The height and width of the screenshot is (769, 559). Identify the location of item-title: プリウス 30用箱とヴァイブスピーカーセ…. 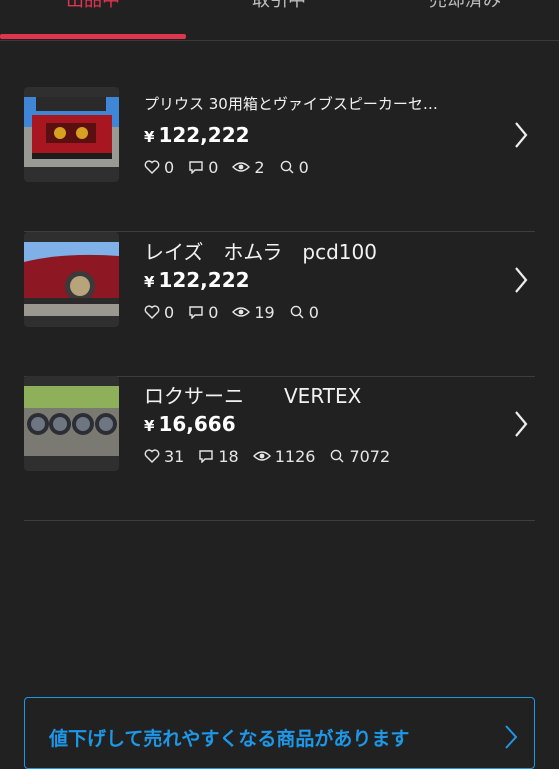
(291, 104).